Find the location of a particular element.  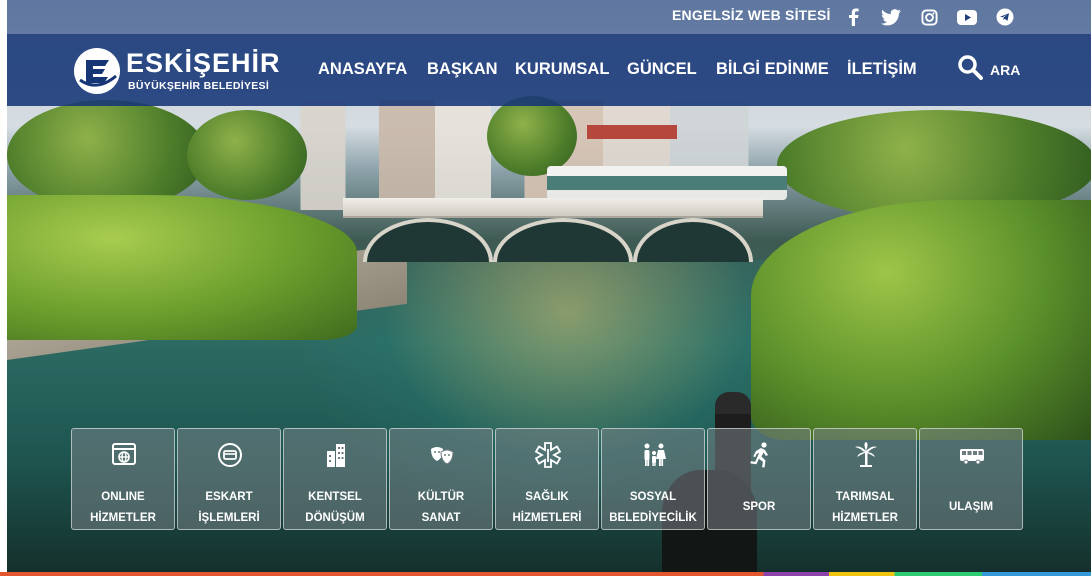

telegram-icon is located at coordinates (1005, 17).